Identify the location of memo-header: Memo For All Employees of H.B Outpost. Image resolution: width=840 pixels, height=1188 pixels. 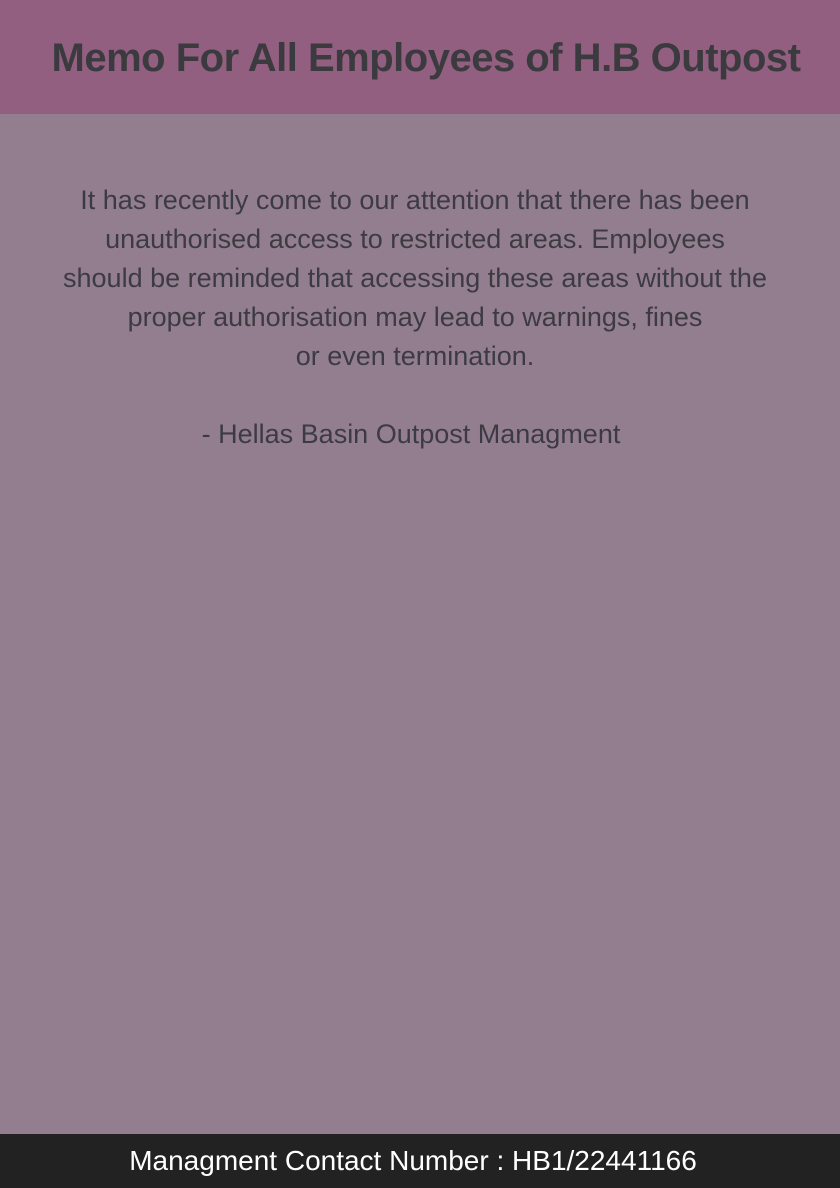
(420, 57).